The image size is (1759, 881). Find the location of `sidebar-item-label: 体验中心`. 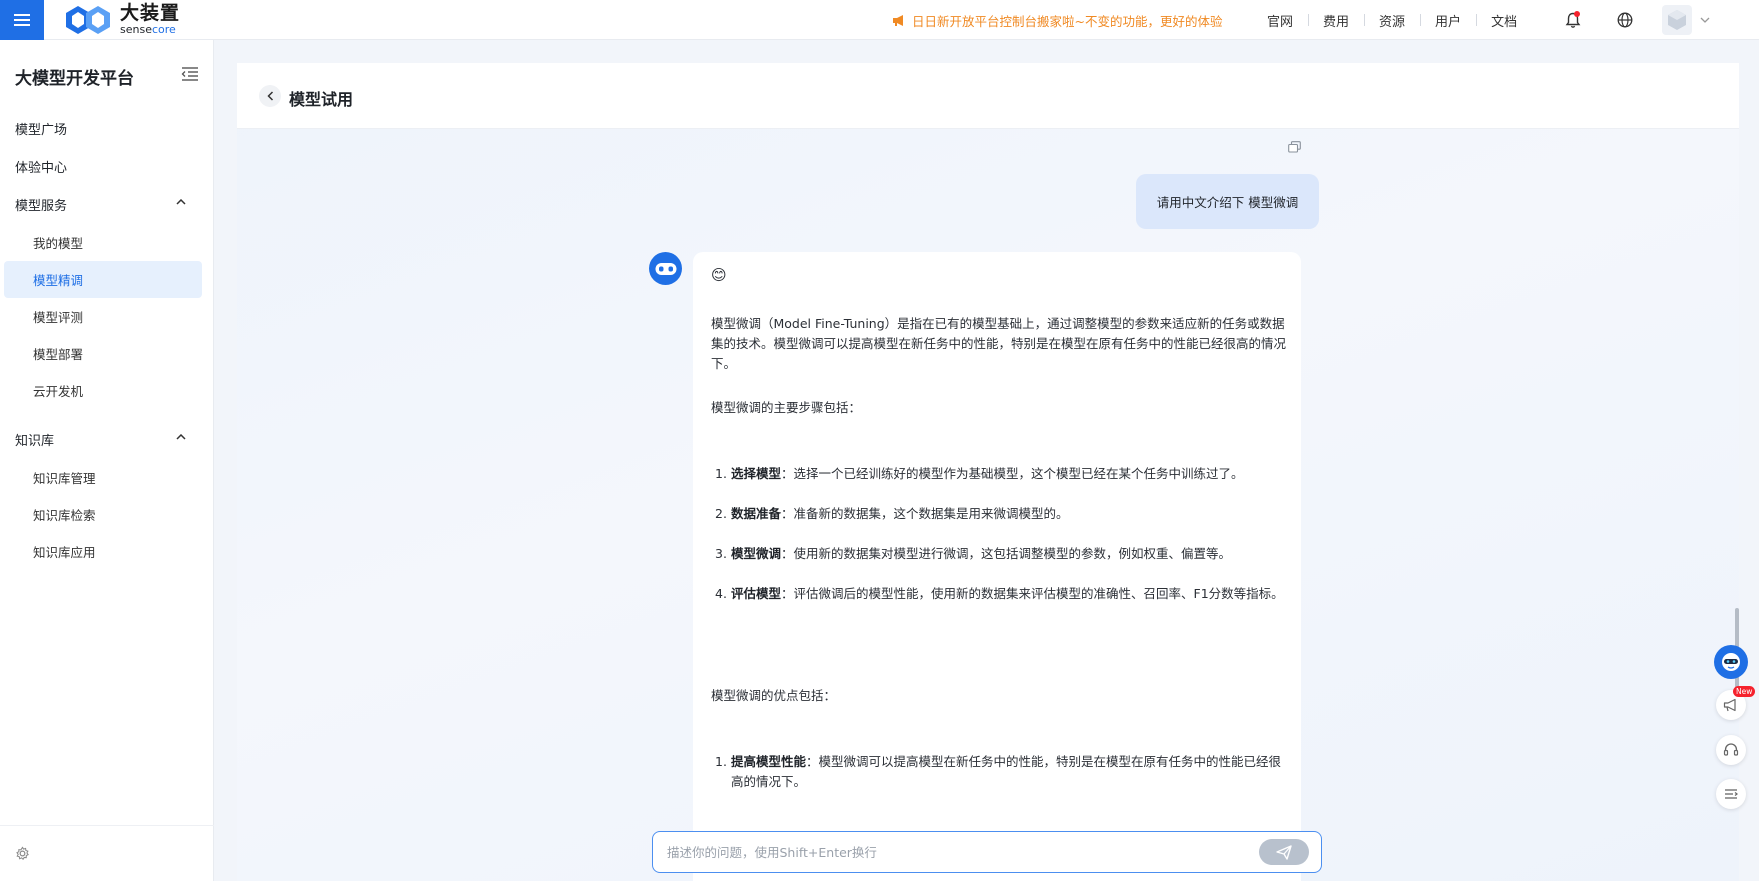

sidebar-item-label: 体验中心 is located at coordinates (41, 168).